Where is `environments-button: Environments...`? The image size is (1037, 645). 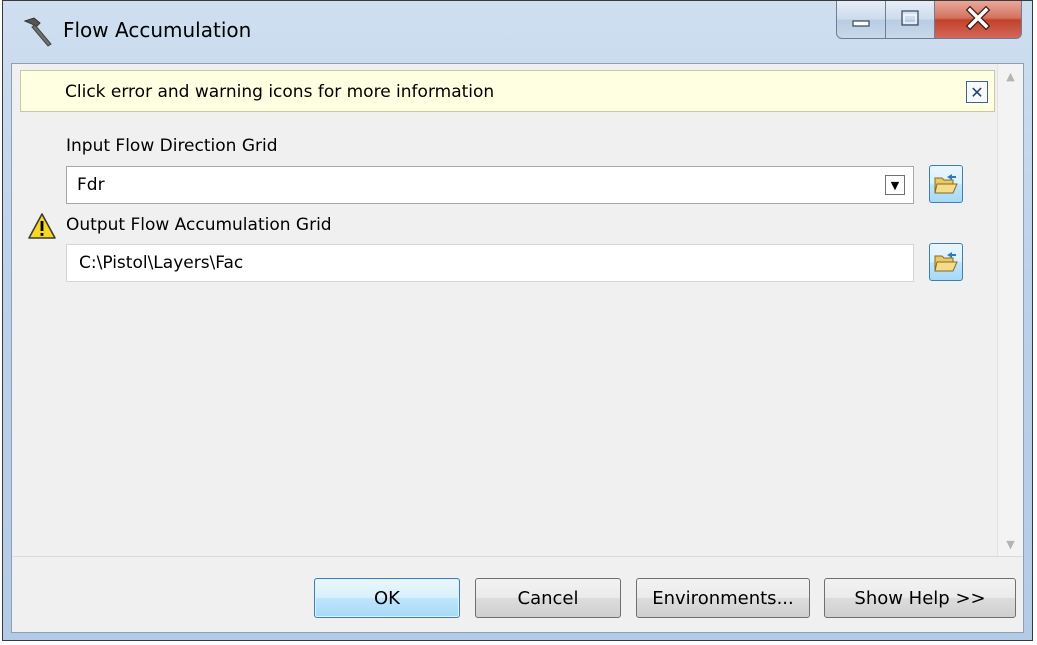
environments-button: Environments... is located at coordinates (723, 598).